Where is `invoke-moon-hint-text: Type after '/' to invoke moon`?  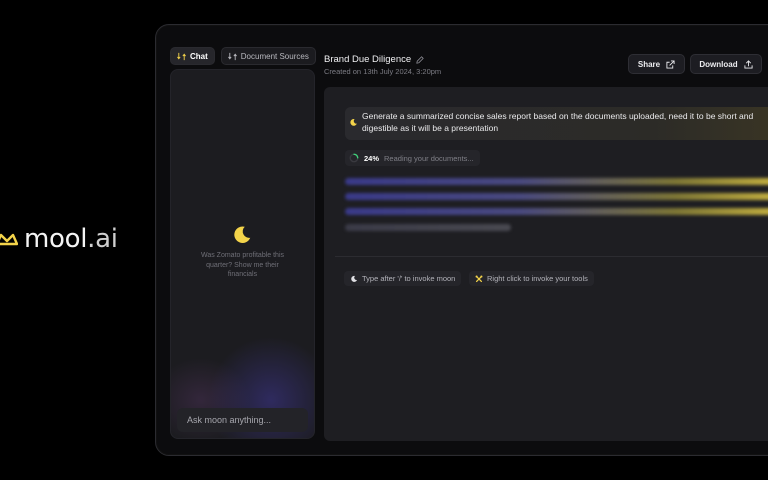
invoke-moon-hint-text: Type after '/' to invoke moon is located at coordinates (409, 278).